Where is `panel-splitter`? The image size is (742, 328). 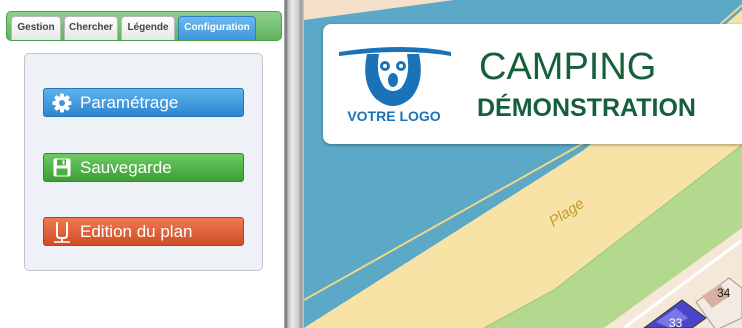 panel-splitter is located at coordinates (294, 164).